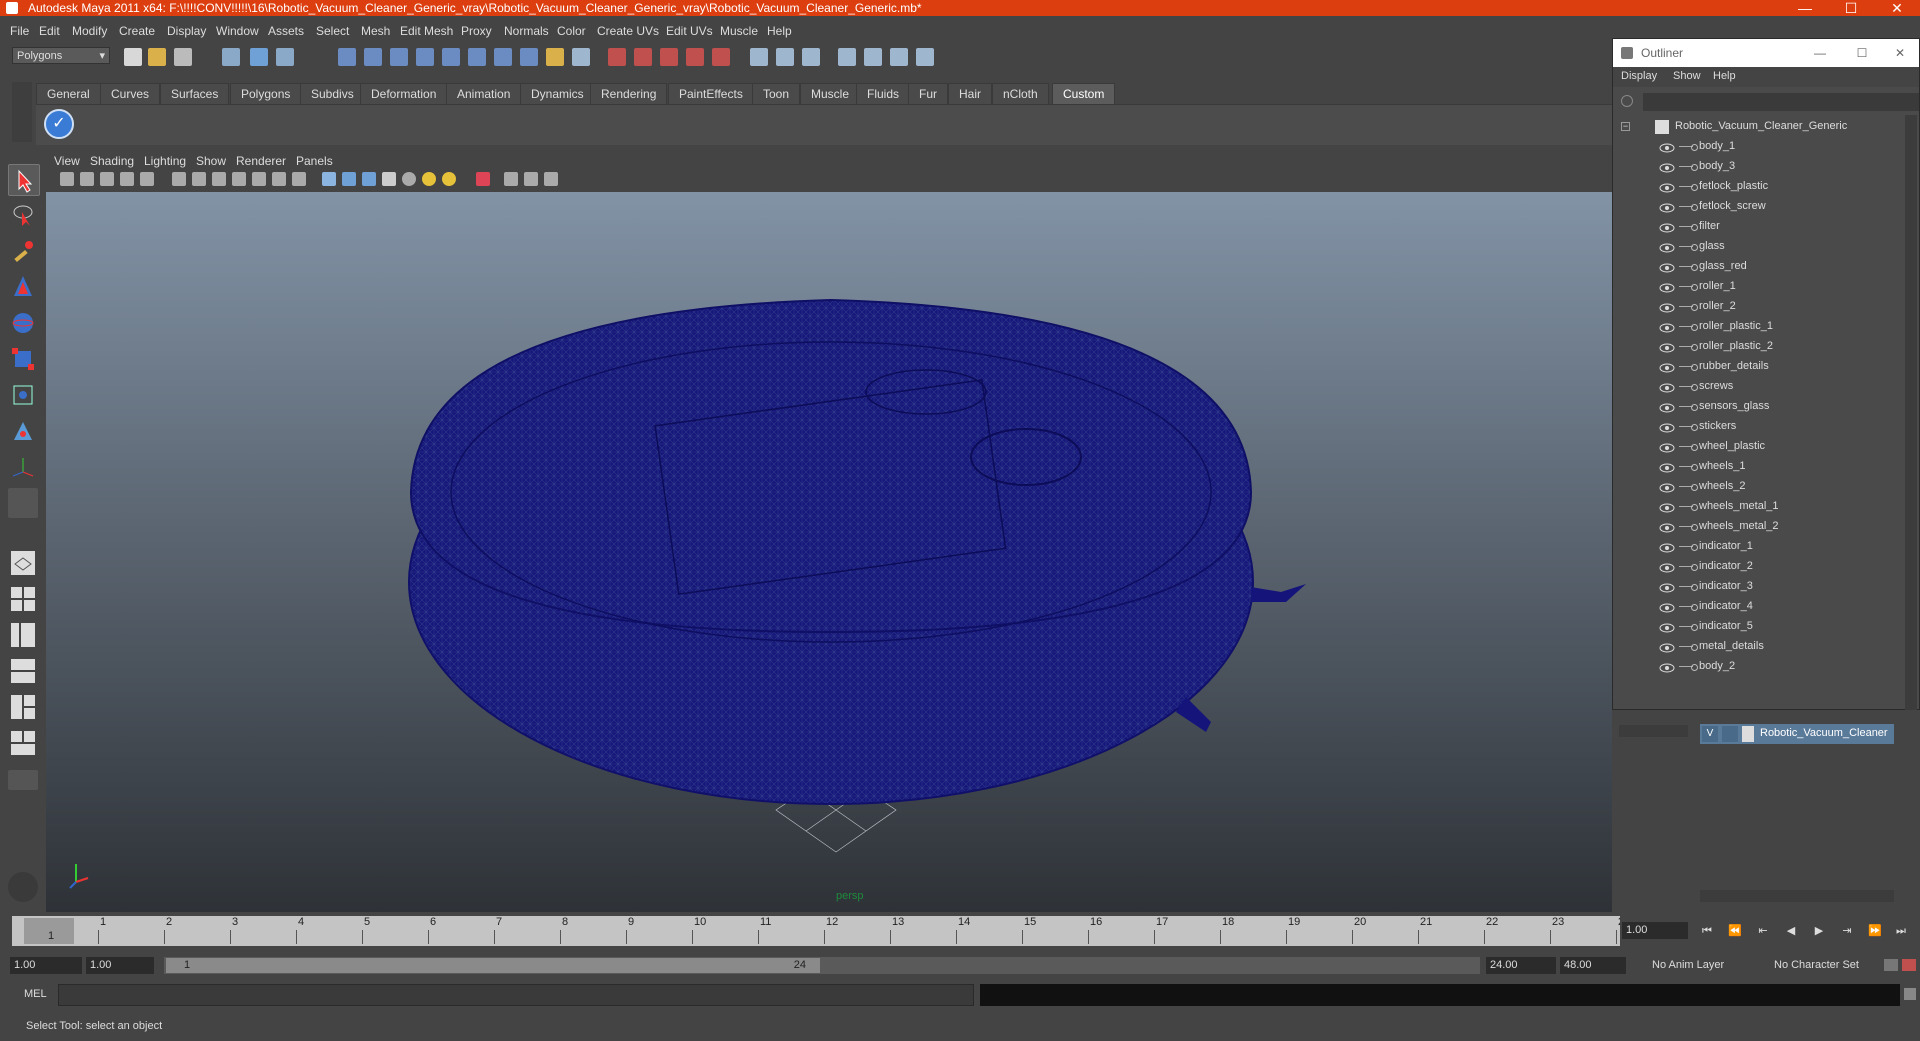  What do you see at coordinates (1759, 627) in the screenshot?
I see `outliner-item: indicator_5` at bounding box center [1759, 627].